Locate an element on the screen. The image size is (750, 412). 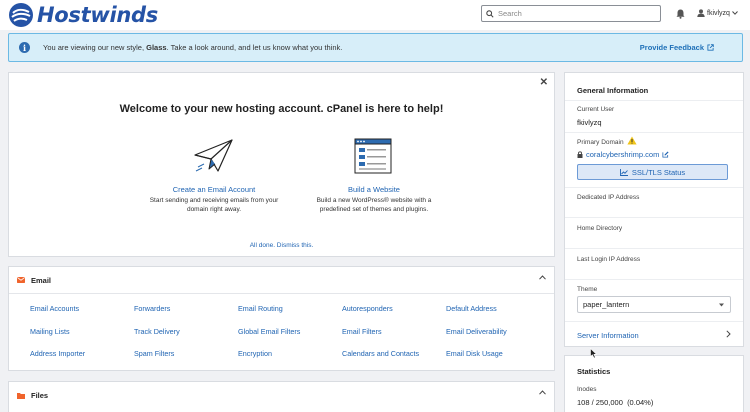
dismiss-link: All done. Dismiss this. is located at coordinates (281, 245).